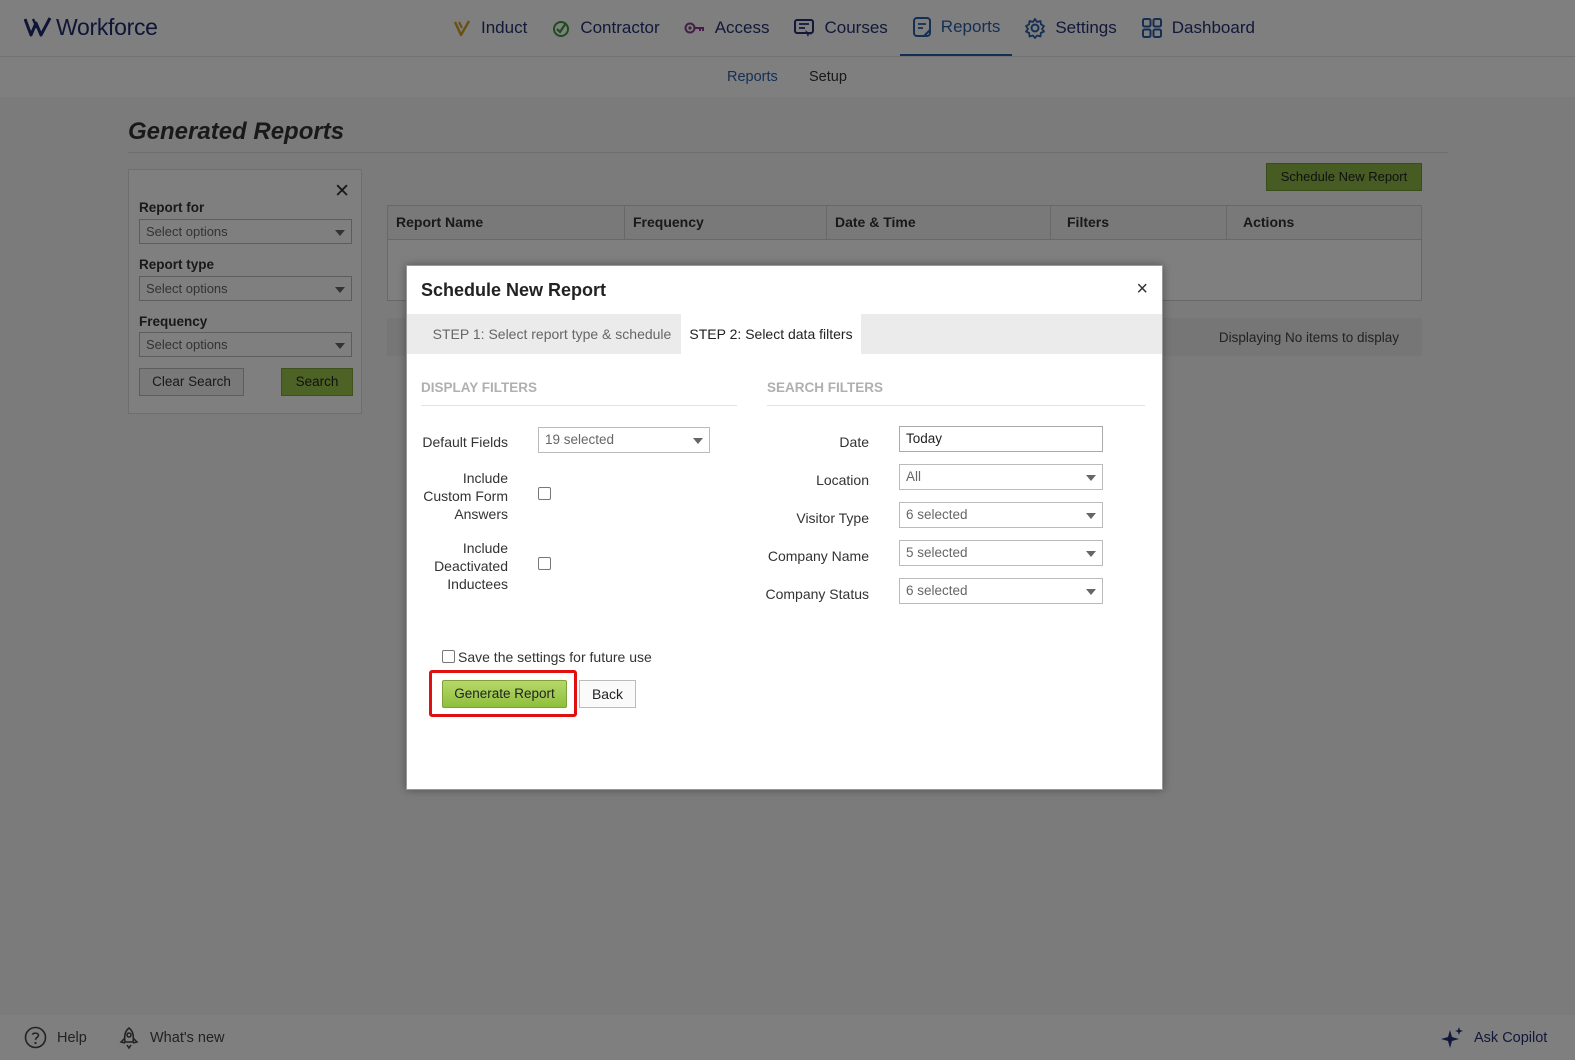 The image size is (1575, 1060). Describe the element at coordinates (485, 548) in the screenshot. I see `deactivated-label-line: Include` at that location.